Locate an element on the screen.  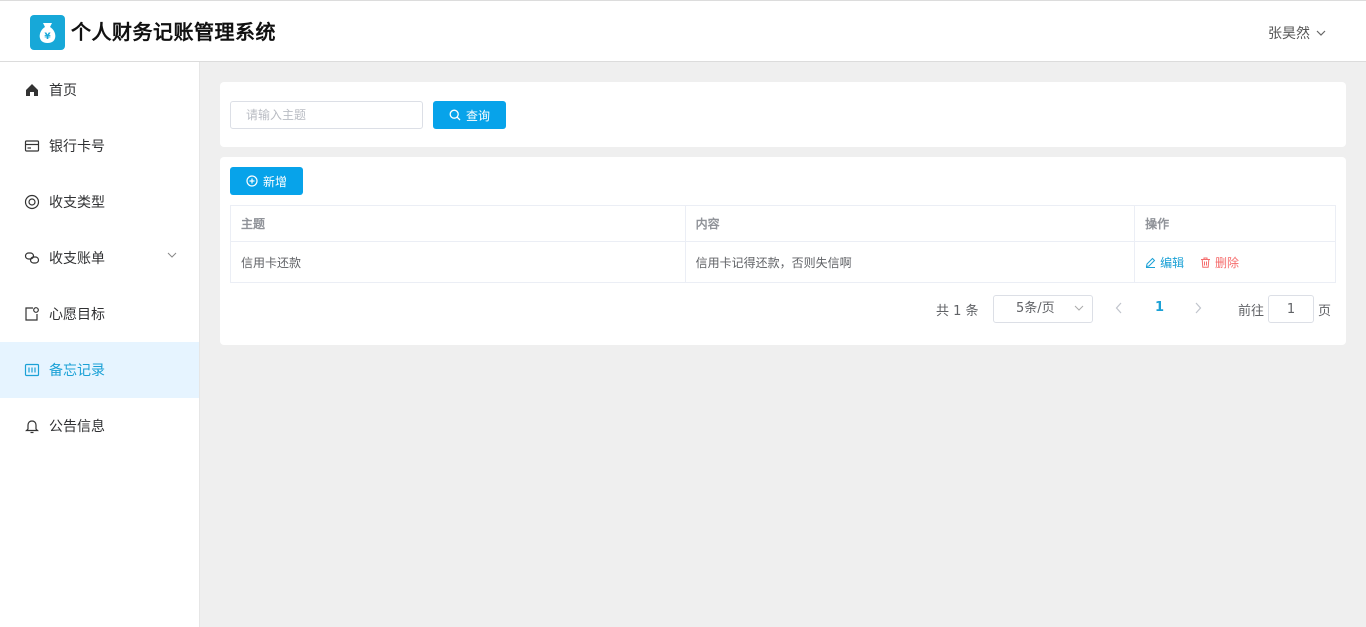
delete-label: 删除 is located at coordinates (1226, 262).